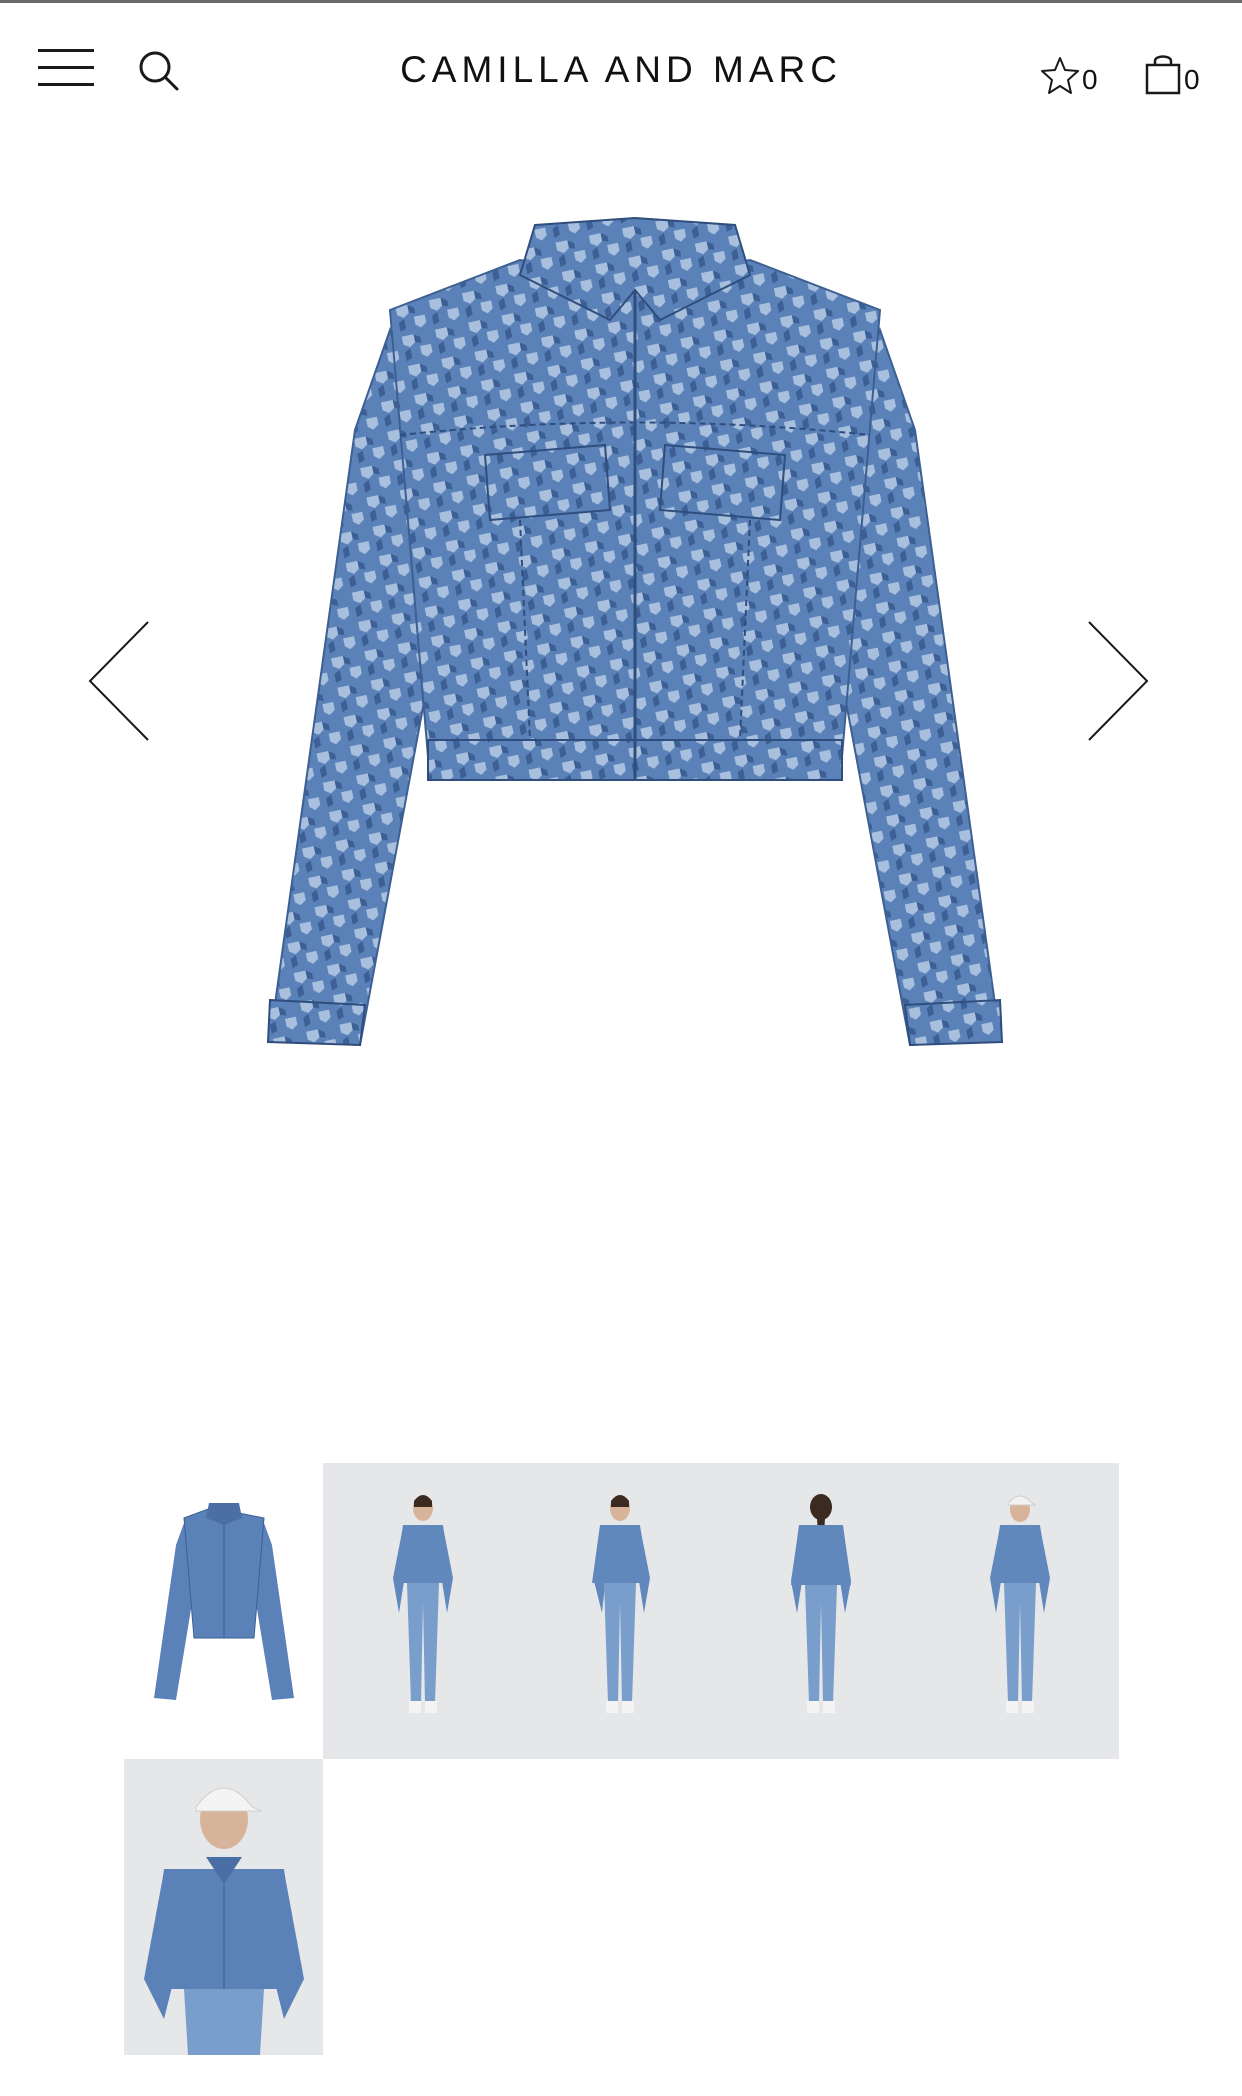  Describe the element at coordinates (1019, 1611) in the screenshot. I see `thumbnail-model-front-cap` at that location.